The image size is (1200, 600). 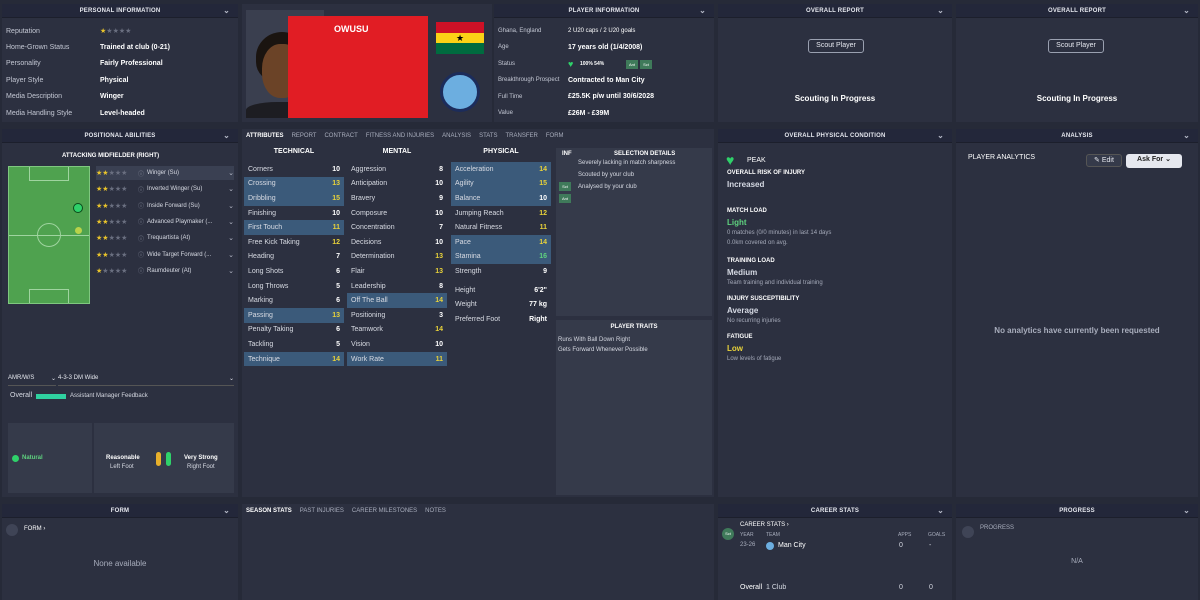 I want to click on tab-report: REPORT, so click(x=304, y=136).